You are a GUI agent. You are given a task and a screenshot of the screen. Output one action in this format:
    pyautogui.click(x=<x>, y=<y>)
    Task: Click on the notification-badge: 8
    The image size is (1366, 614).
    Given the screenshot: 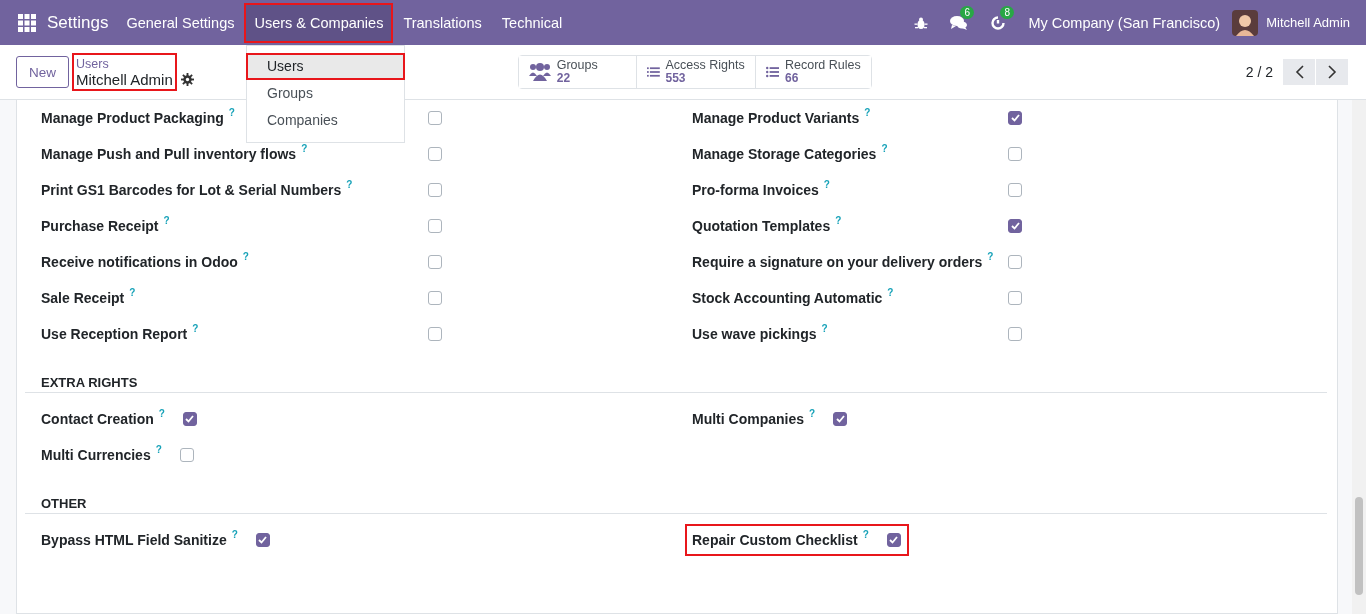 What is the action you would take?
    pyautogui.click(x=1007, y=12)
    